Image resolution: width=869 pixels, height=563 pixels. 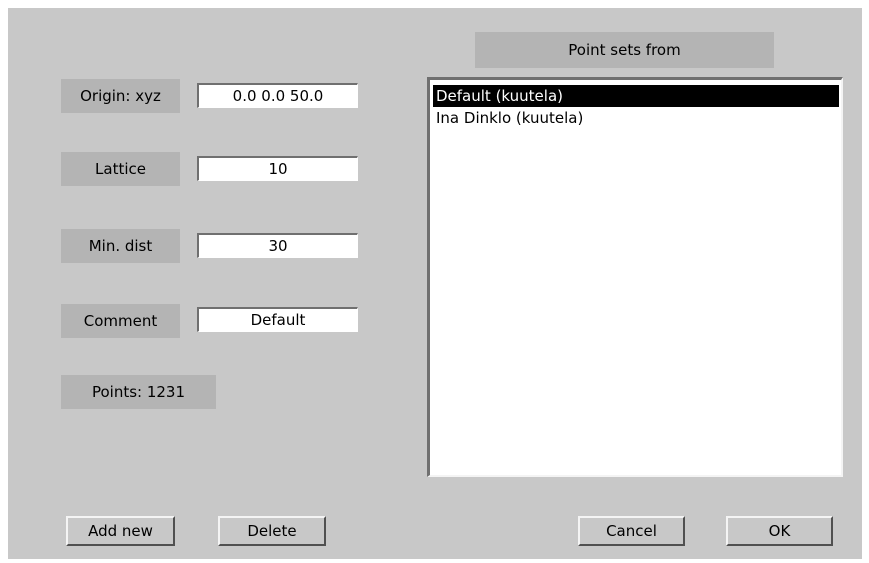 I want to click on min-dist-label: Min. dist, so click(x=120, y=246).